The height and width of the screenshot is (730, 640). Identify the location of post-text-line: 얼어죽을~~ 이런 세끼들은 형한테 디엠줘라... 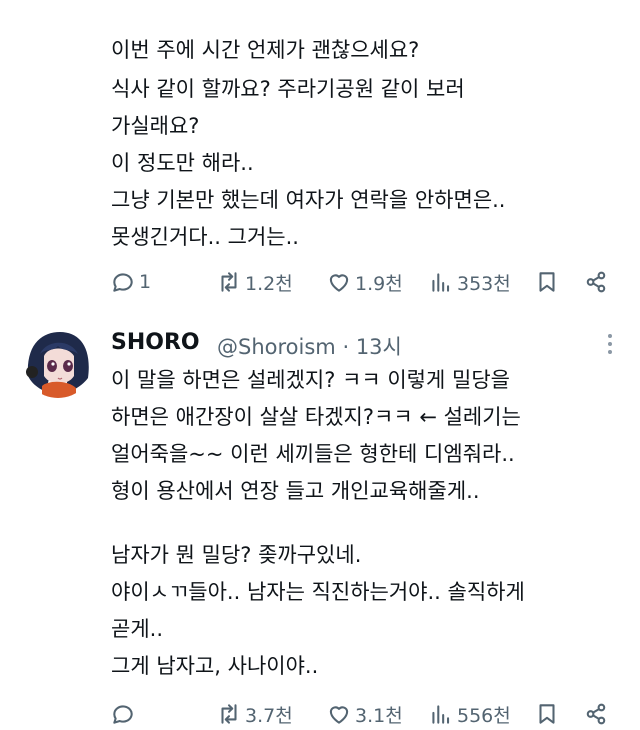
(313, 454).